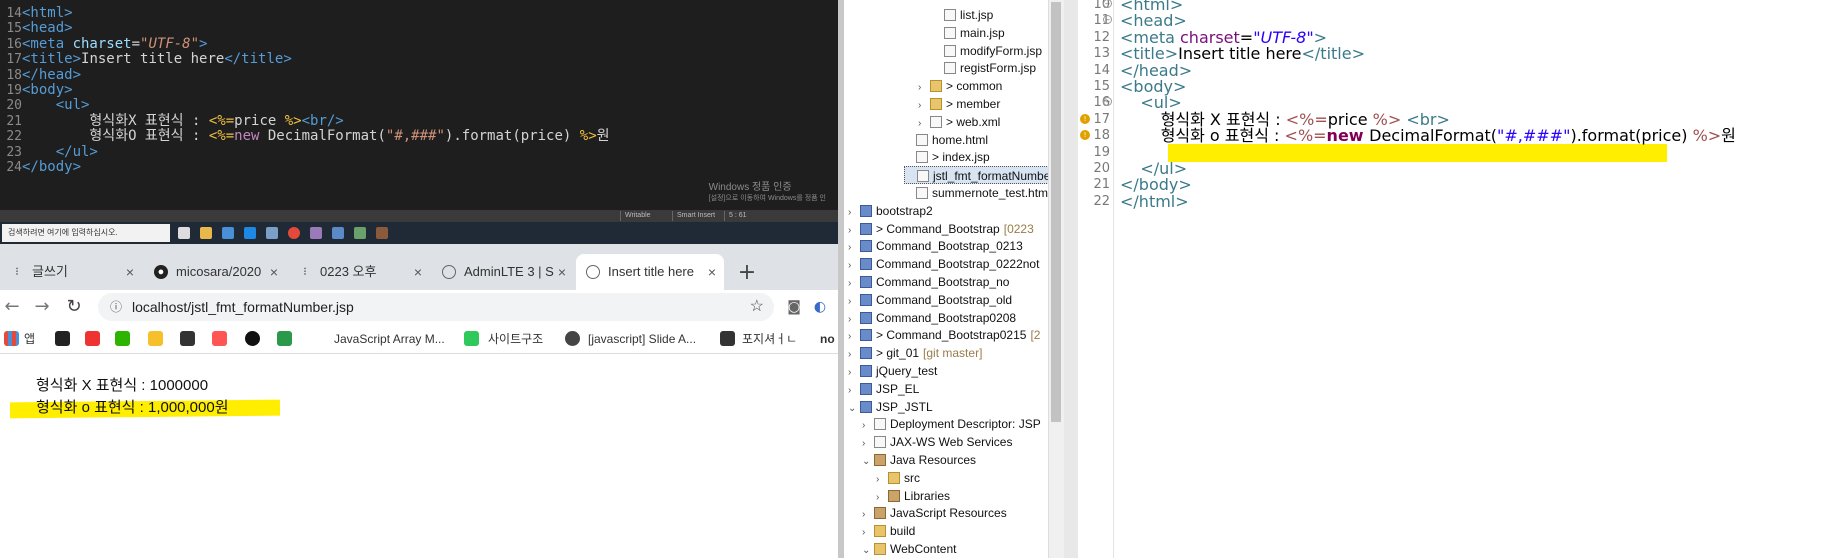  What do you see at coordinates (880, 424) in the screenshot?
I see `file-icon` at bounding box center [880, 424].